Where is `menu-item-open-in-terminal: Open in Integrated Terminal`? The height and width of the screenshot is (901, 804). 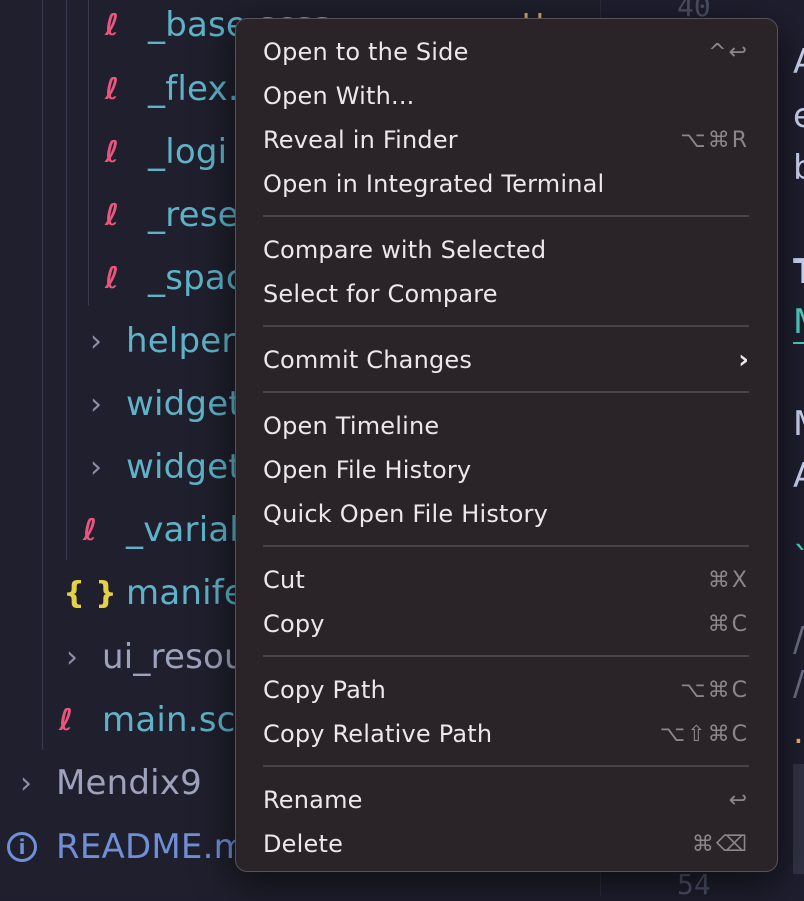
menu-item-open-in-terminal: Open in Integrated Terminal is located at coordinates (506, 184).